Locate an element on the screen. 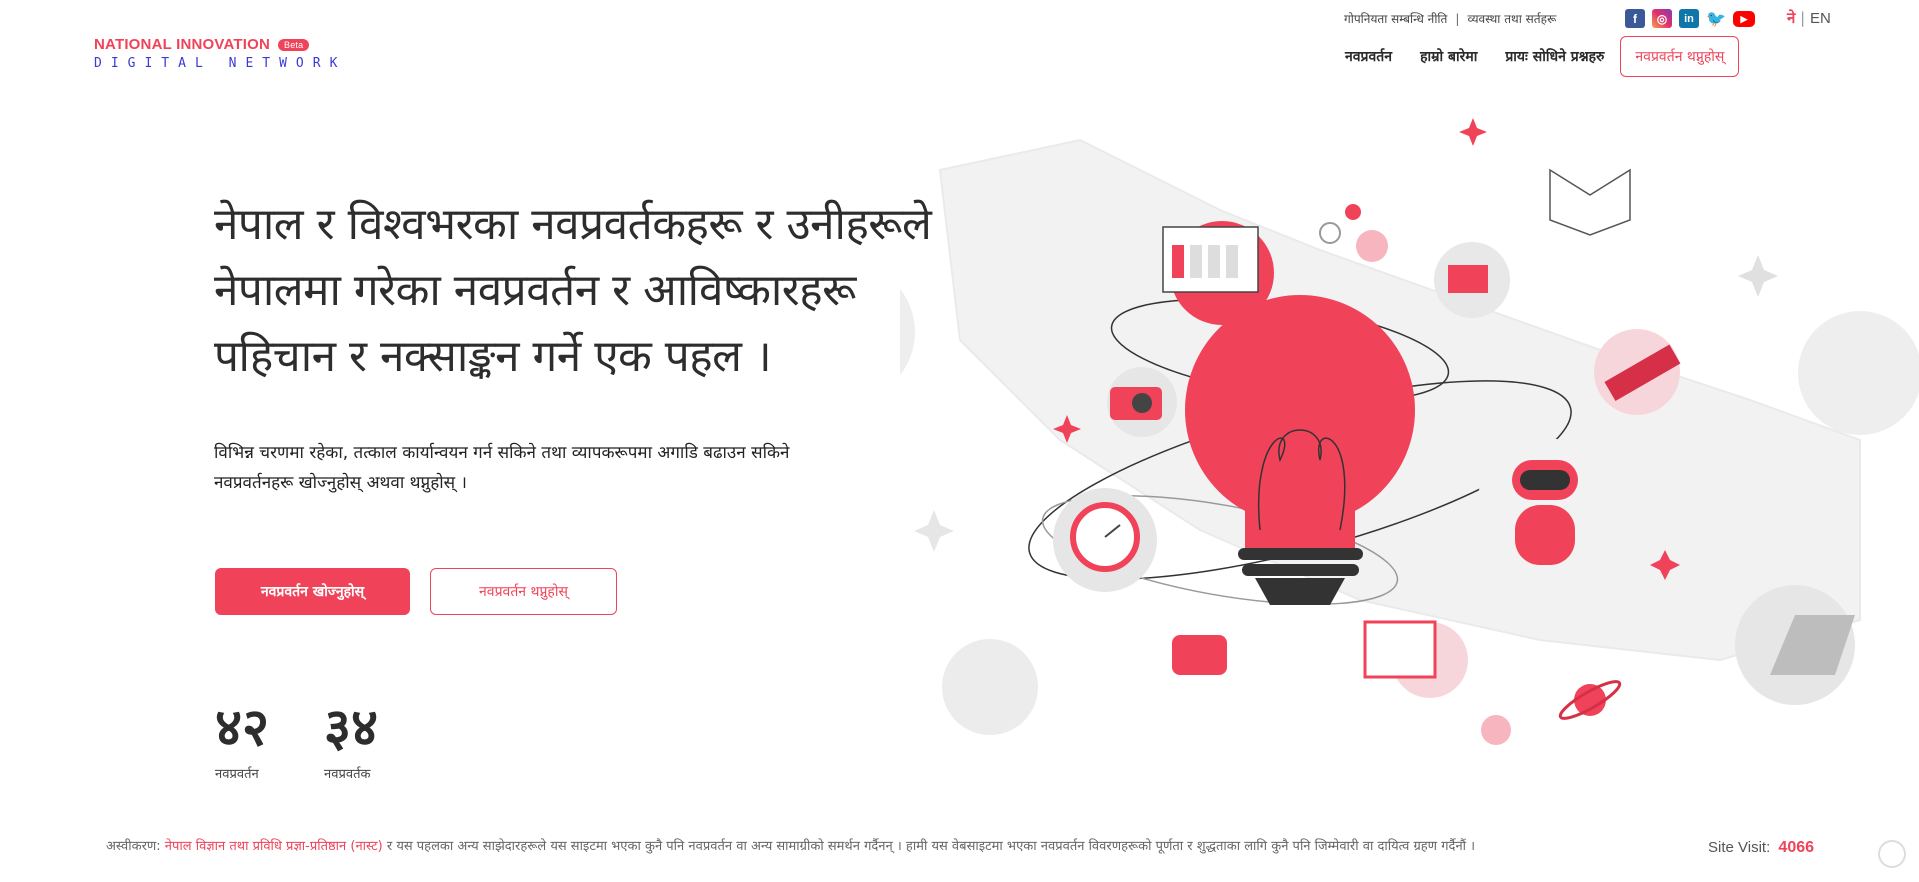  linkedin-icon: in is located at coordinates (1689, 18).